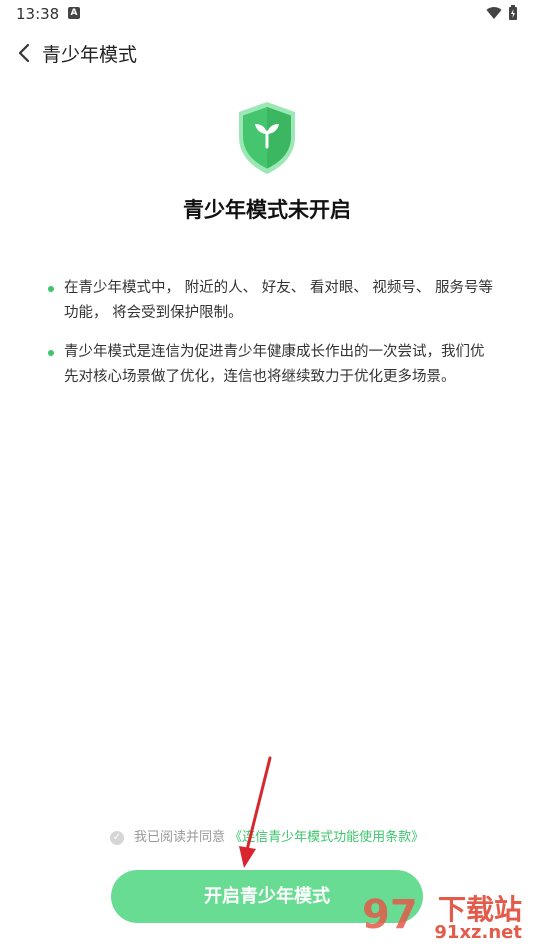 The width and height of the screenshot is (534, 950). I want to click on agree-checkbox: ✓, so click(116, 837).